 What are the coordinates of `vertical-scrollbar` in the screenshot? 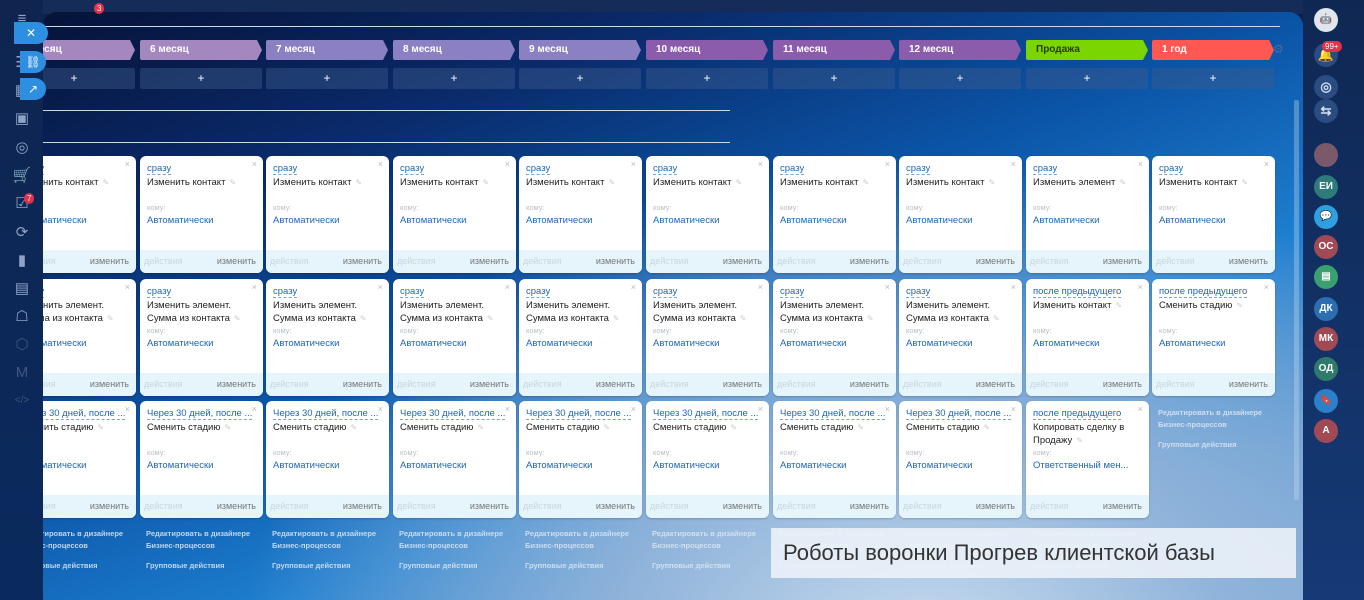 It's located at (1296, 300).